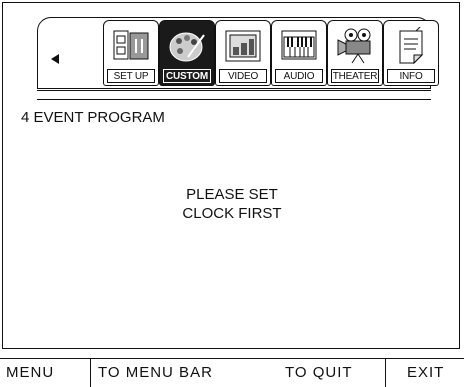  I want to click on status-message: PLEASE SET CLOCK FIRST, so click(232, 204).